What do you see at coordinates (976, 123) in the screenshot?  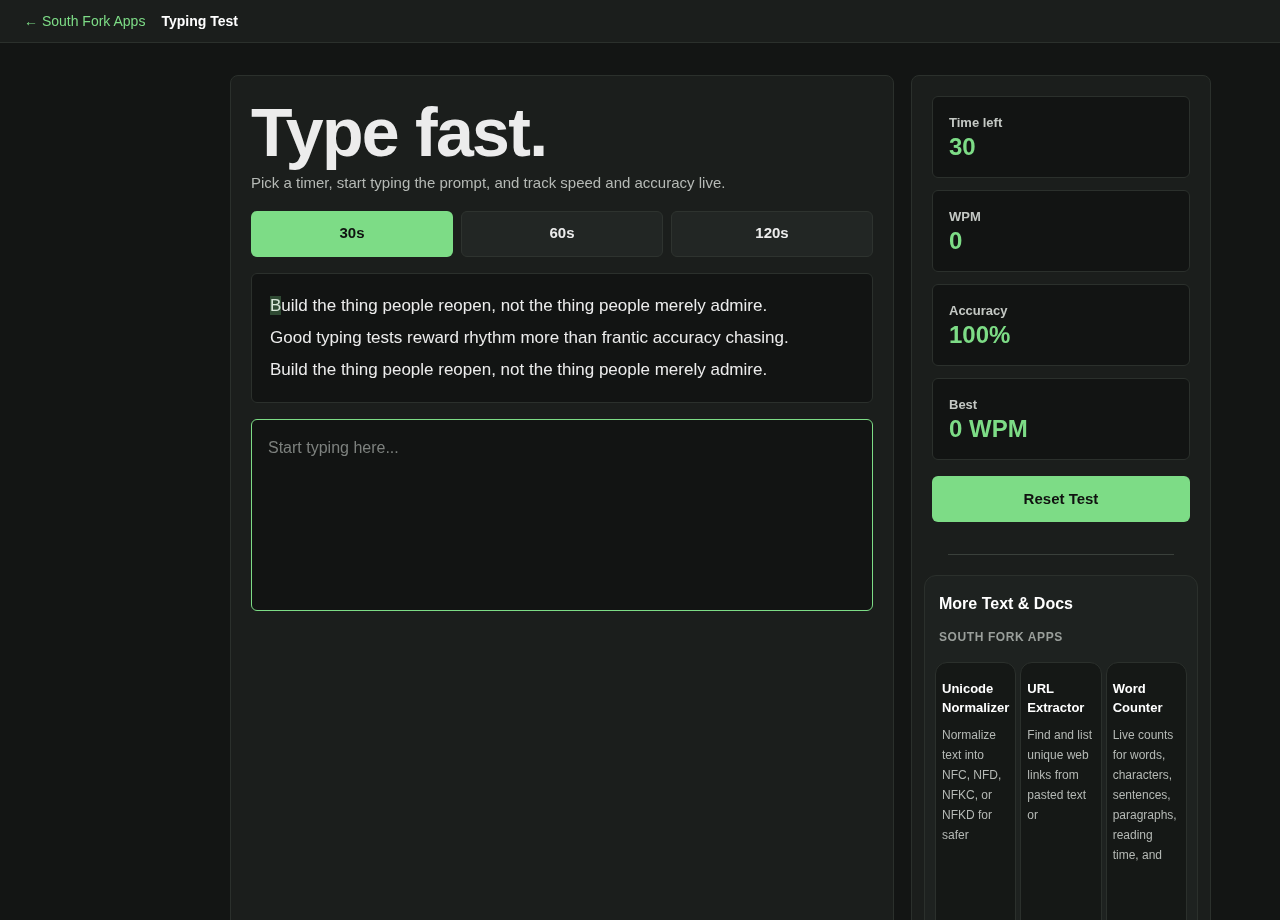 I see `stat-label: Time left` at bounding box center [976, 123].